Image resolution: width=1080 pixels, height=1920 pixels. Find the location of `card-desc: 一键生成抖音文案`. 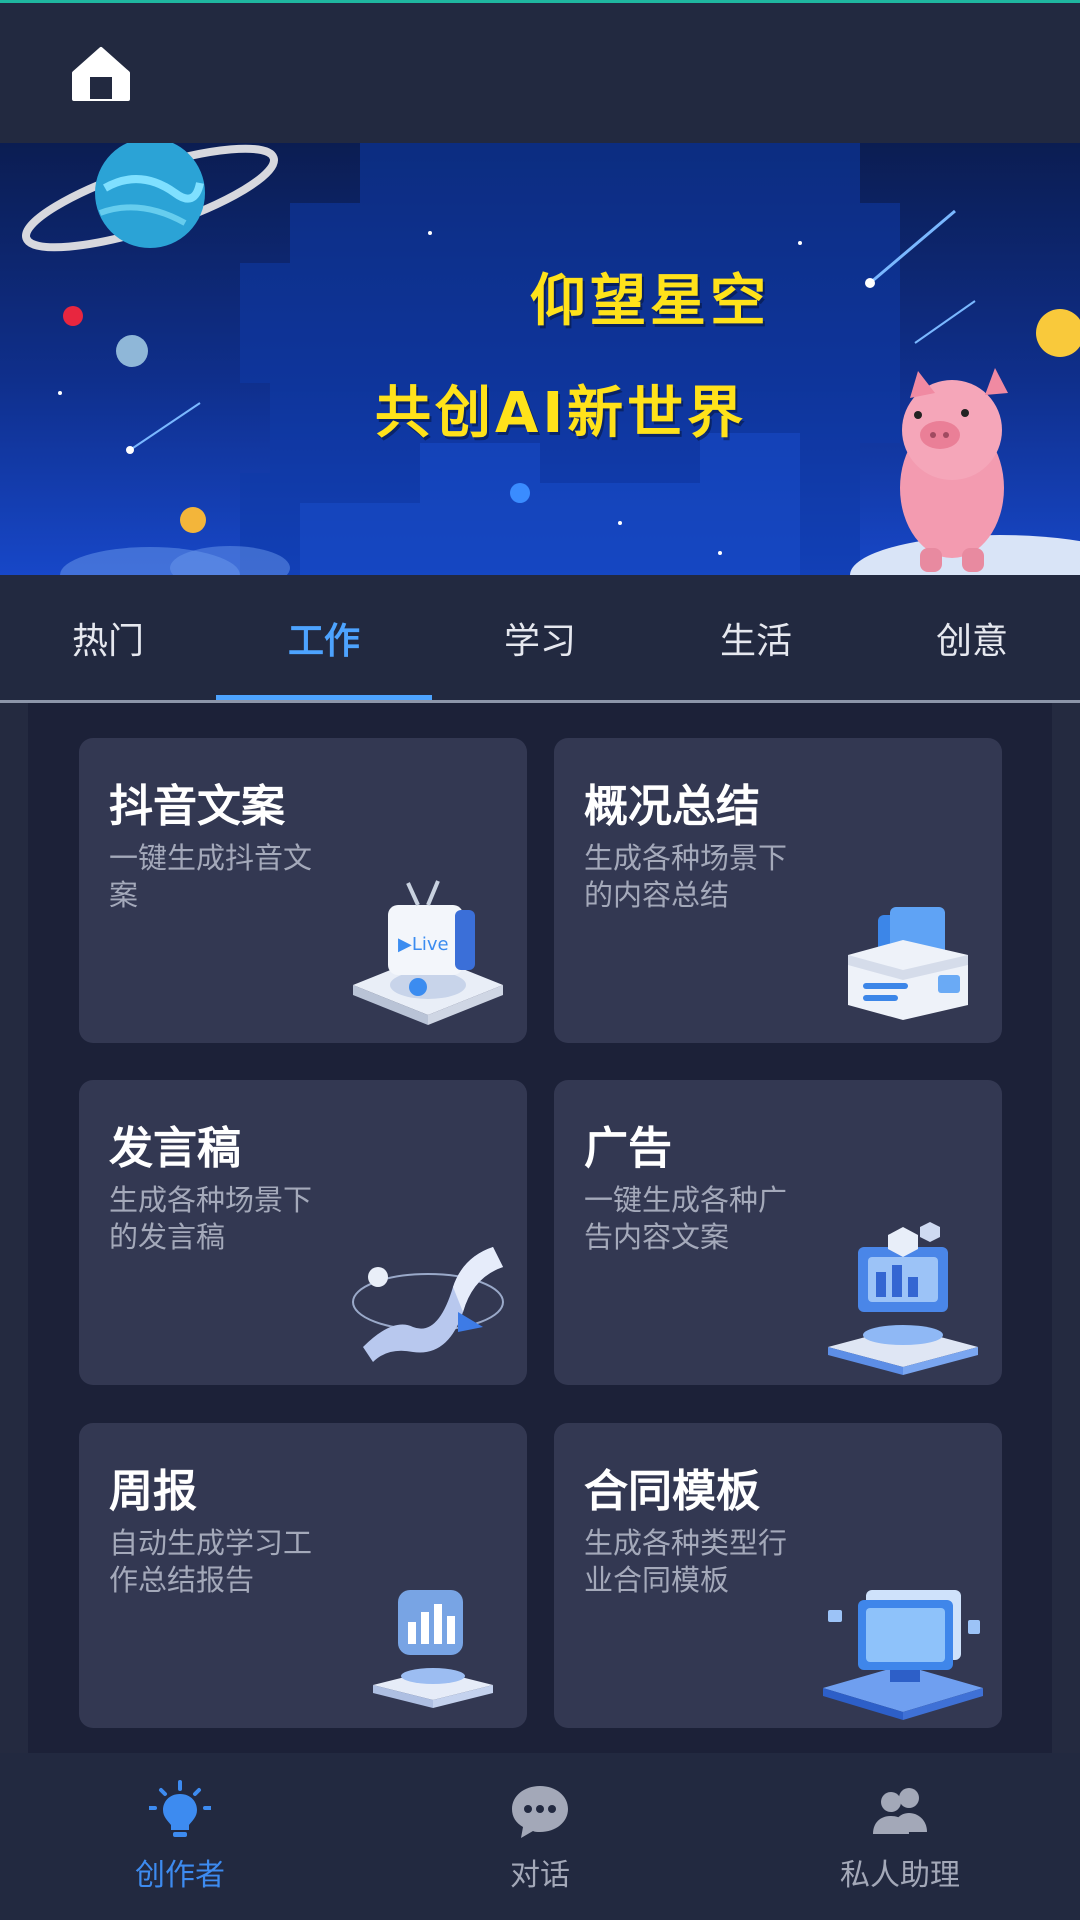

card-desc: 一键生成抖音文案 is located at coordinates (211, 876).